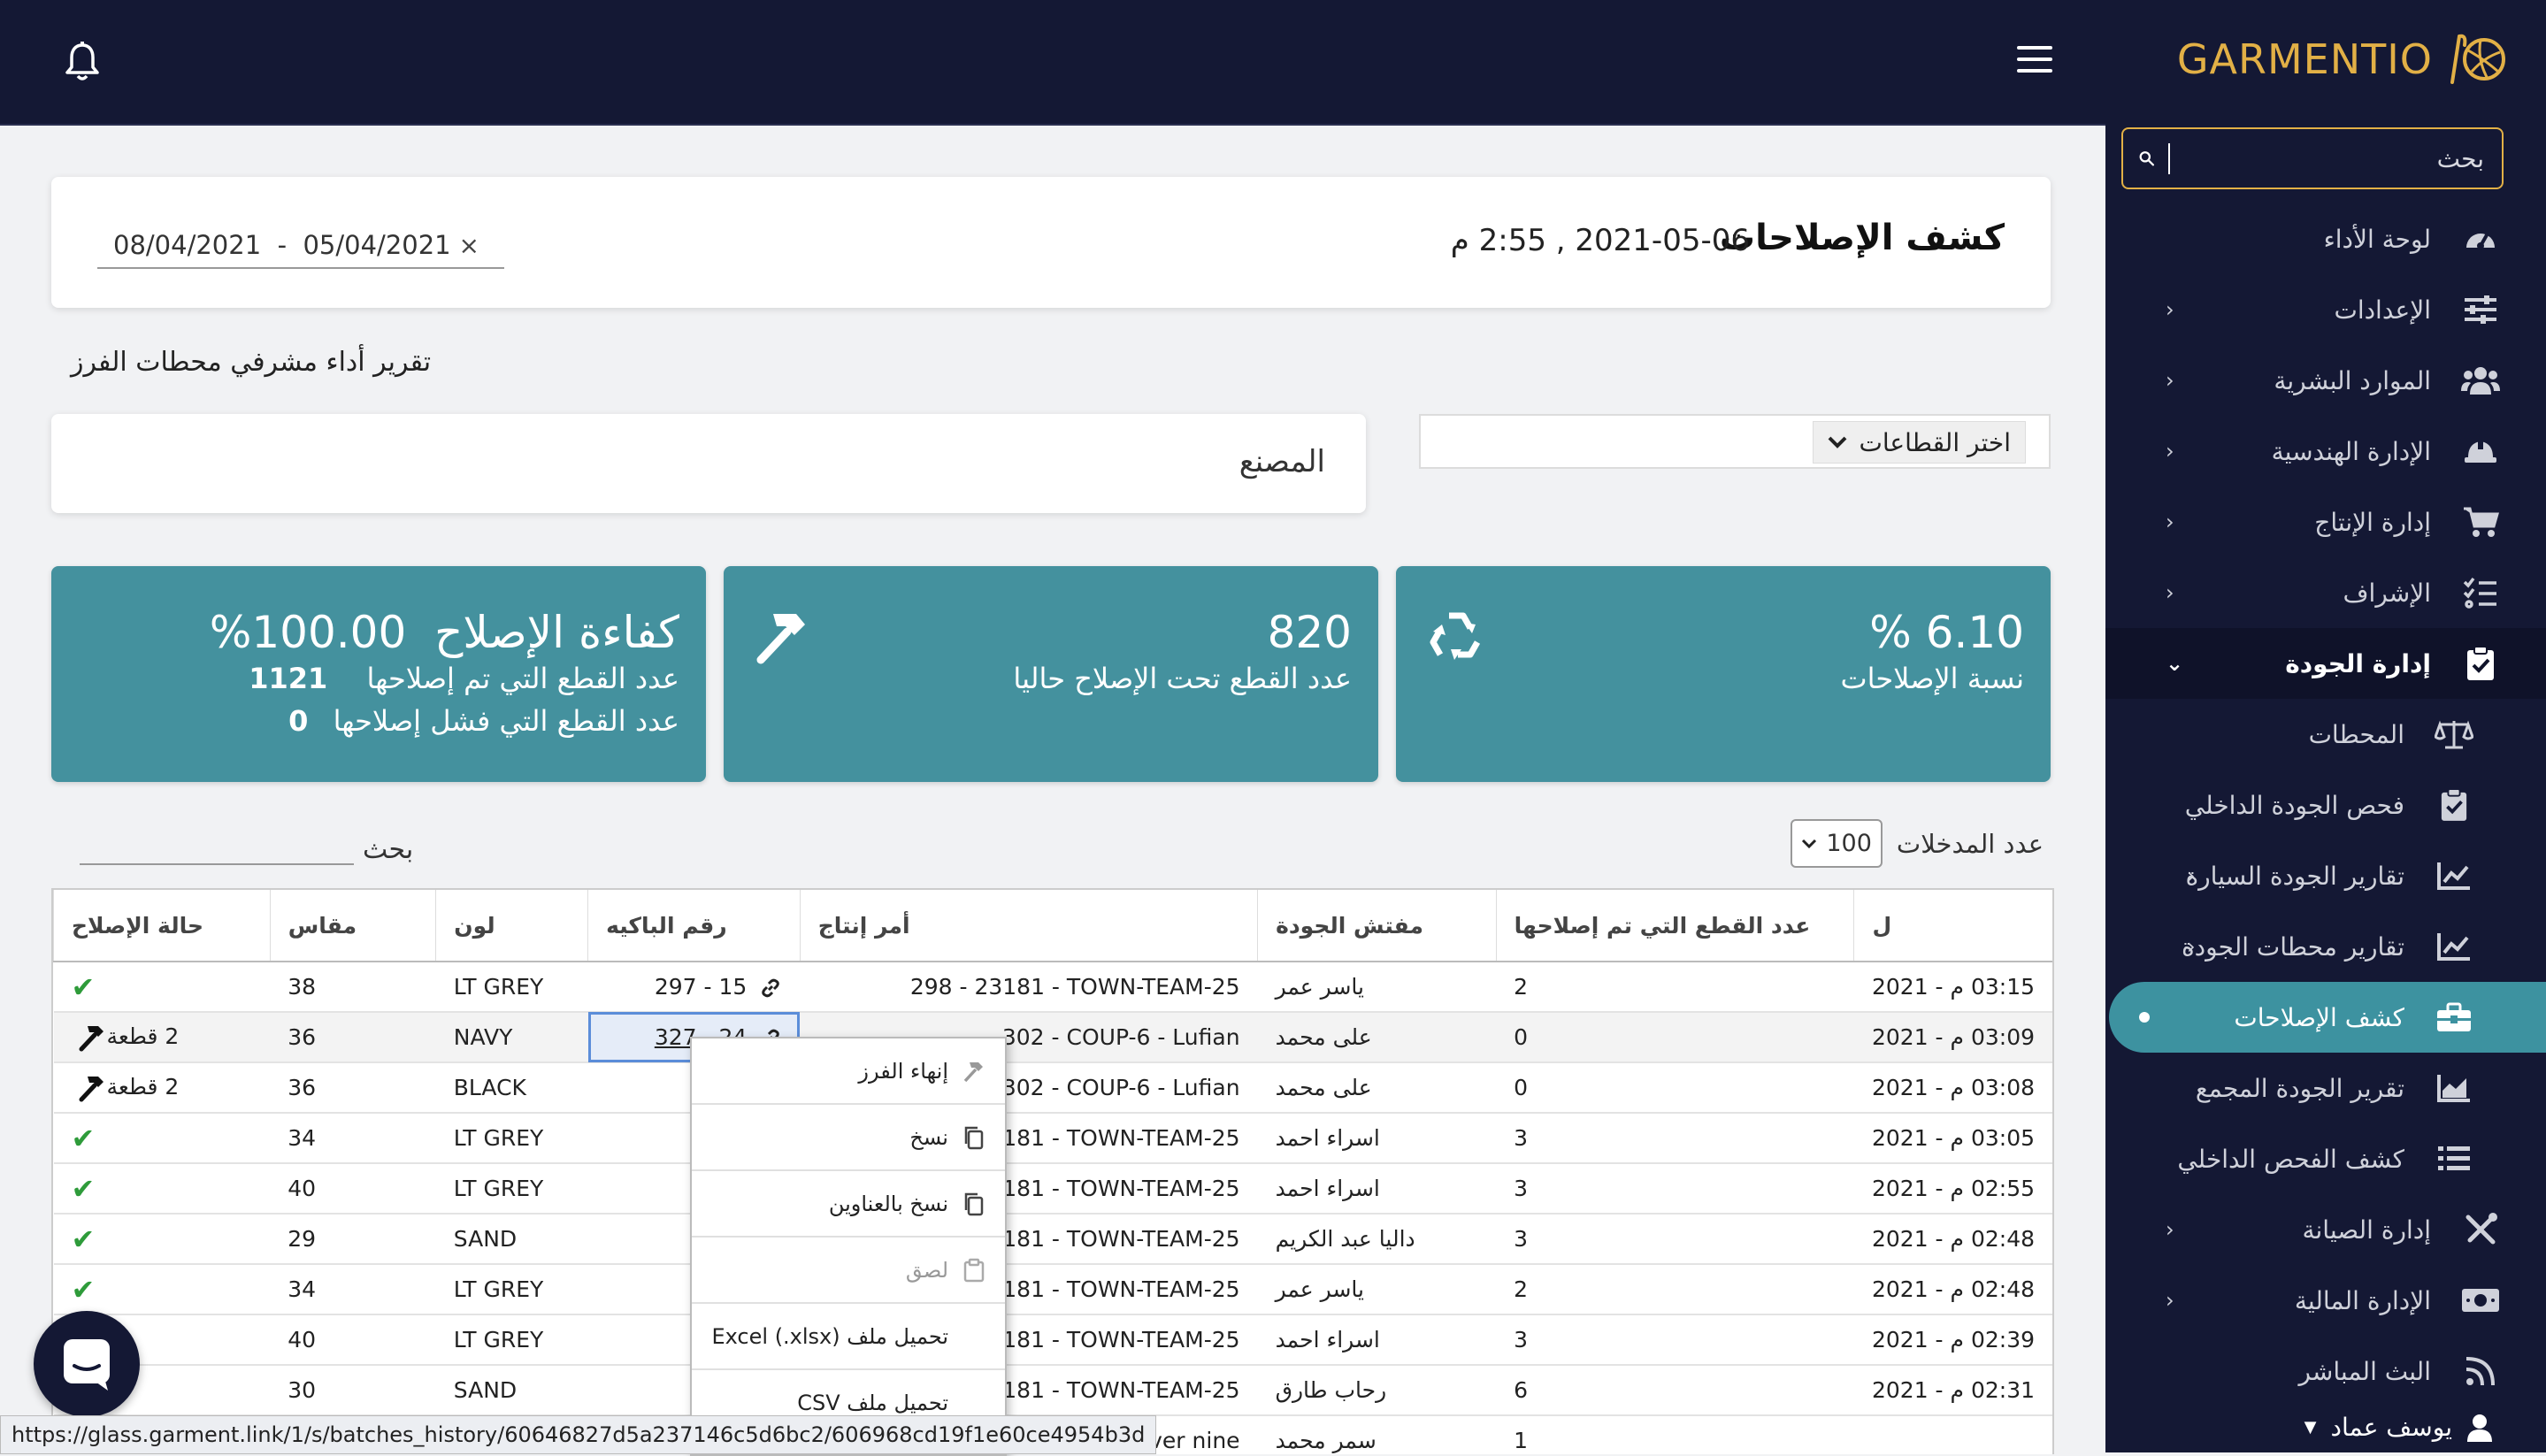  I want to click on col-header: لون, so click(511, 926).